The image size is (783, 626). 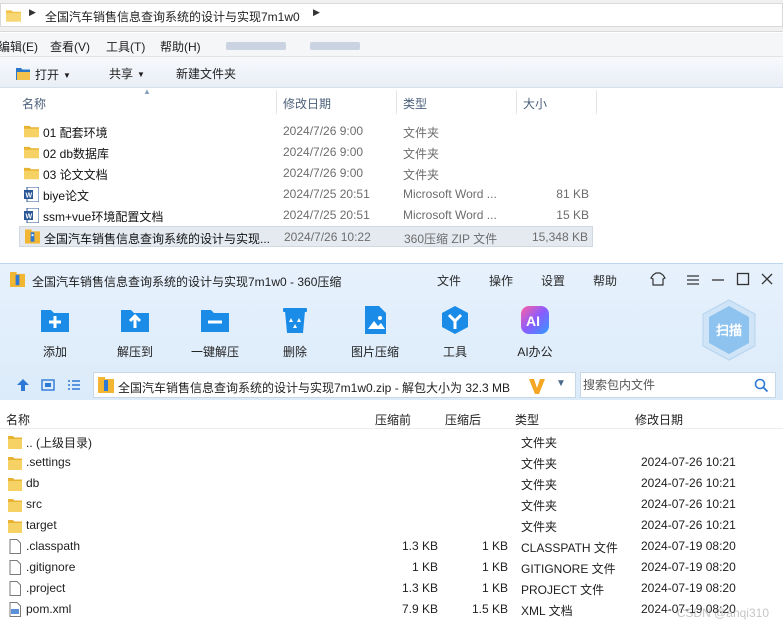 I want to click on file-modified: 2024/7/25 20:51, so click(x=326, y=194).